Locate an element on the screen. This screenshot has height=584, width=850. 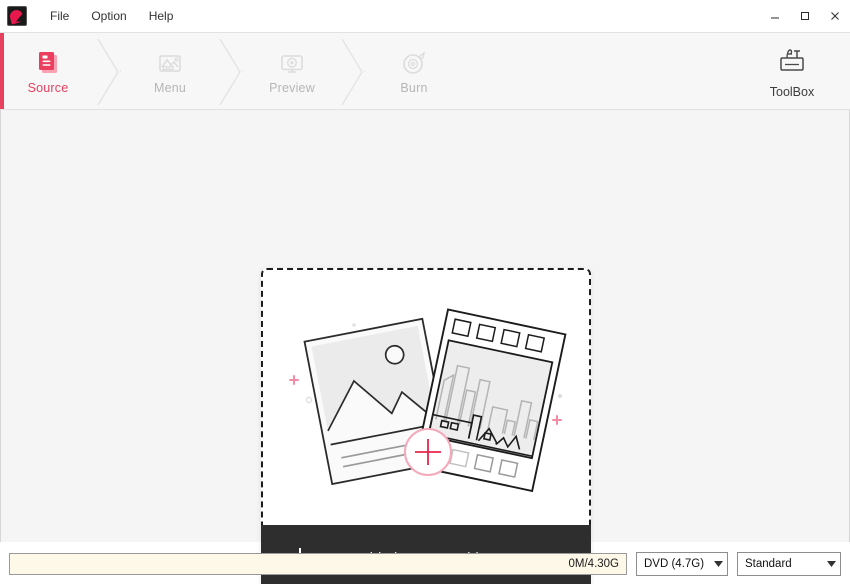
disc-type-select: DVD (4.7G) is located at coordinates (682, 563).